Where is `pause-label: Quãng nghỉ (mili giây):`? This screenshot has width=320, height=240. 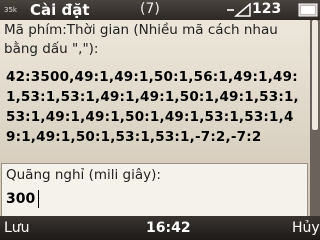 pause-label: Quãng nghỉ (mili giây): is located at coordinates (83, 175).